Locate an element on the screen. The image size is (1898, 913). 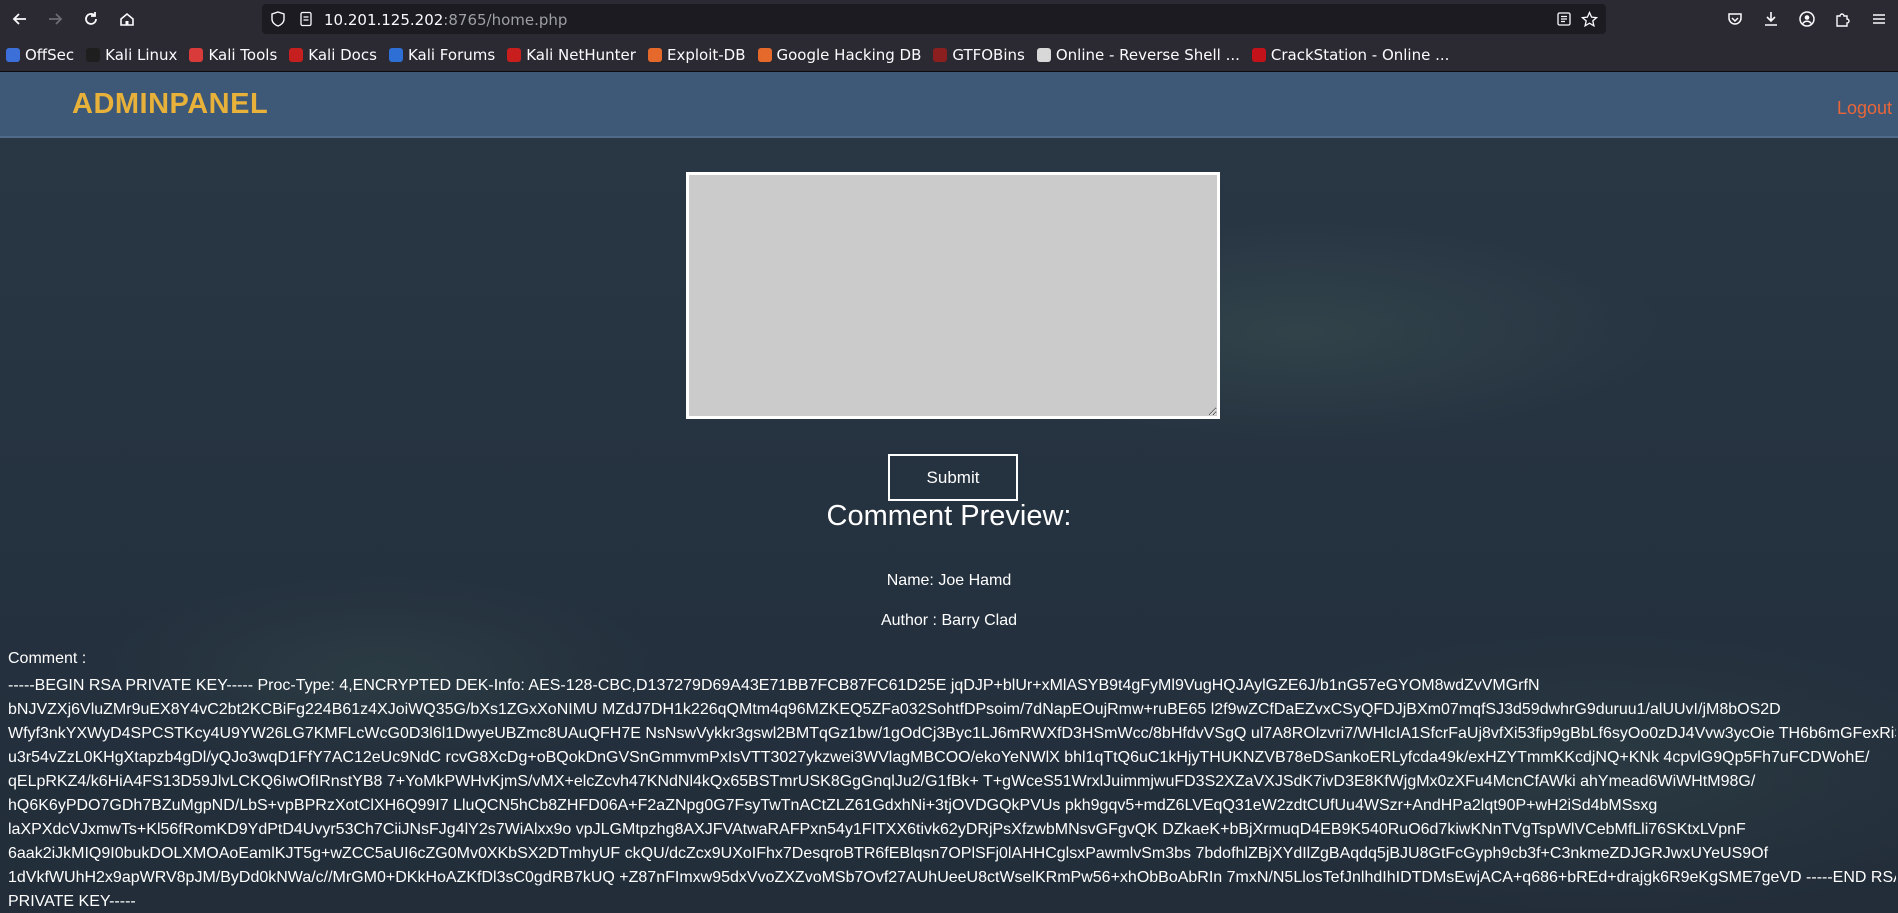
arrow-right-icon is located at coordinates (56, 19).